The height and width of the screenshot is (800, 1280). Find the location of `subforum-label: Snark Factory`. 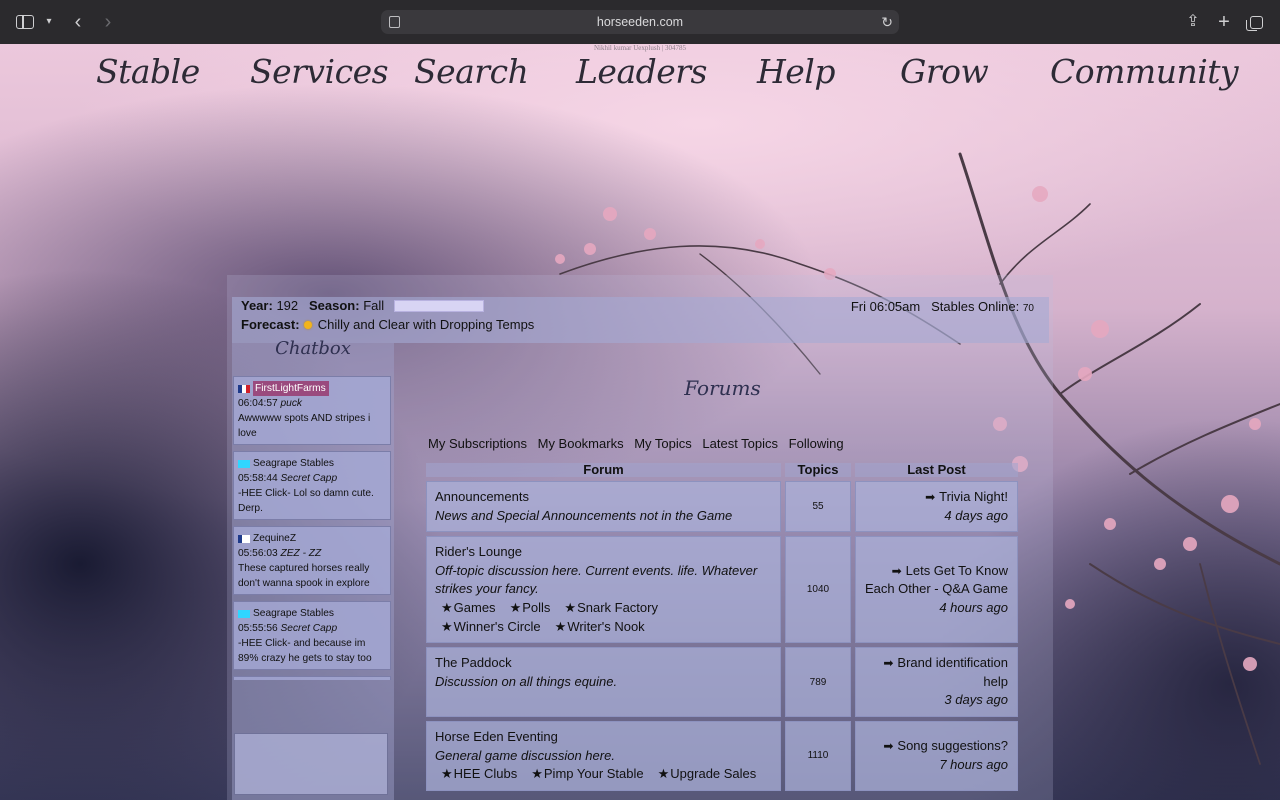

subforum-label: Snark Factory is located at coordinates (617, 607).